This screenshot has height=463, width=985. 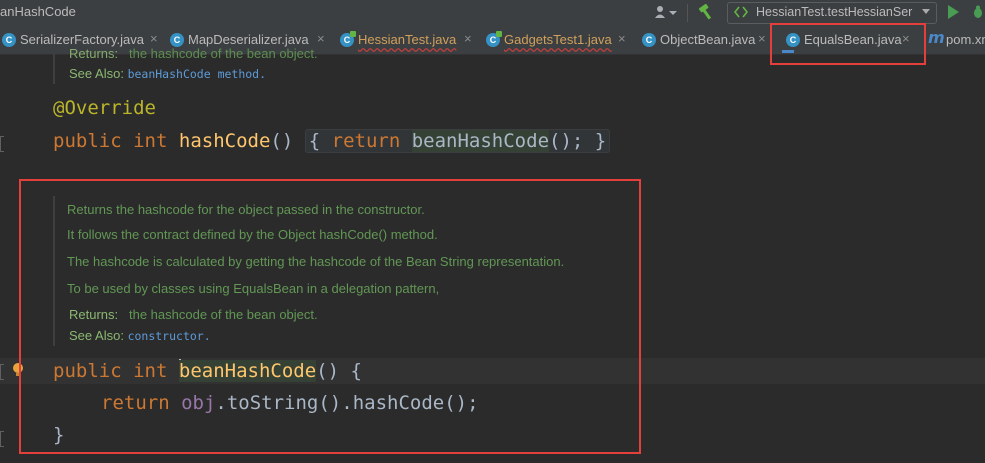 What do you see at coordinates (104, 108) in the screenshot?
I see `annotation-override: @Override` at bounding box center [104, 108].